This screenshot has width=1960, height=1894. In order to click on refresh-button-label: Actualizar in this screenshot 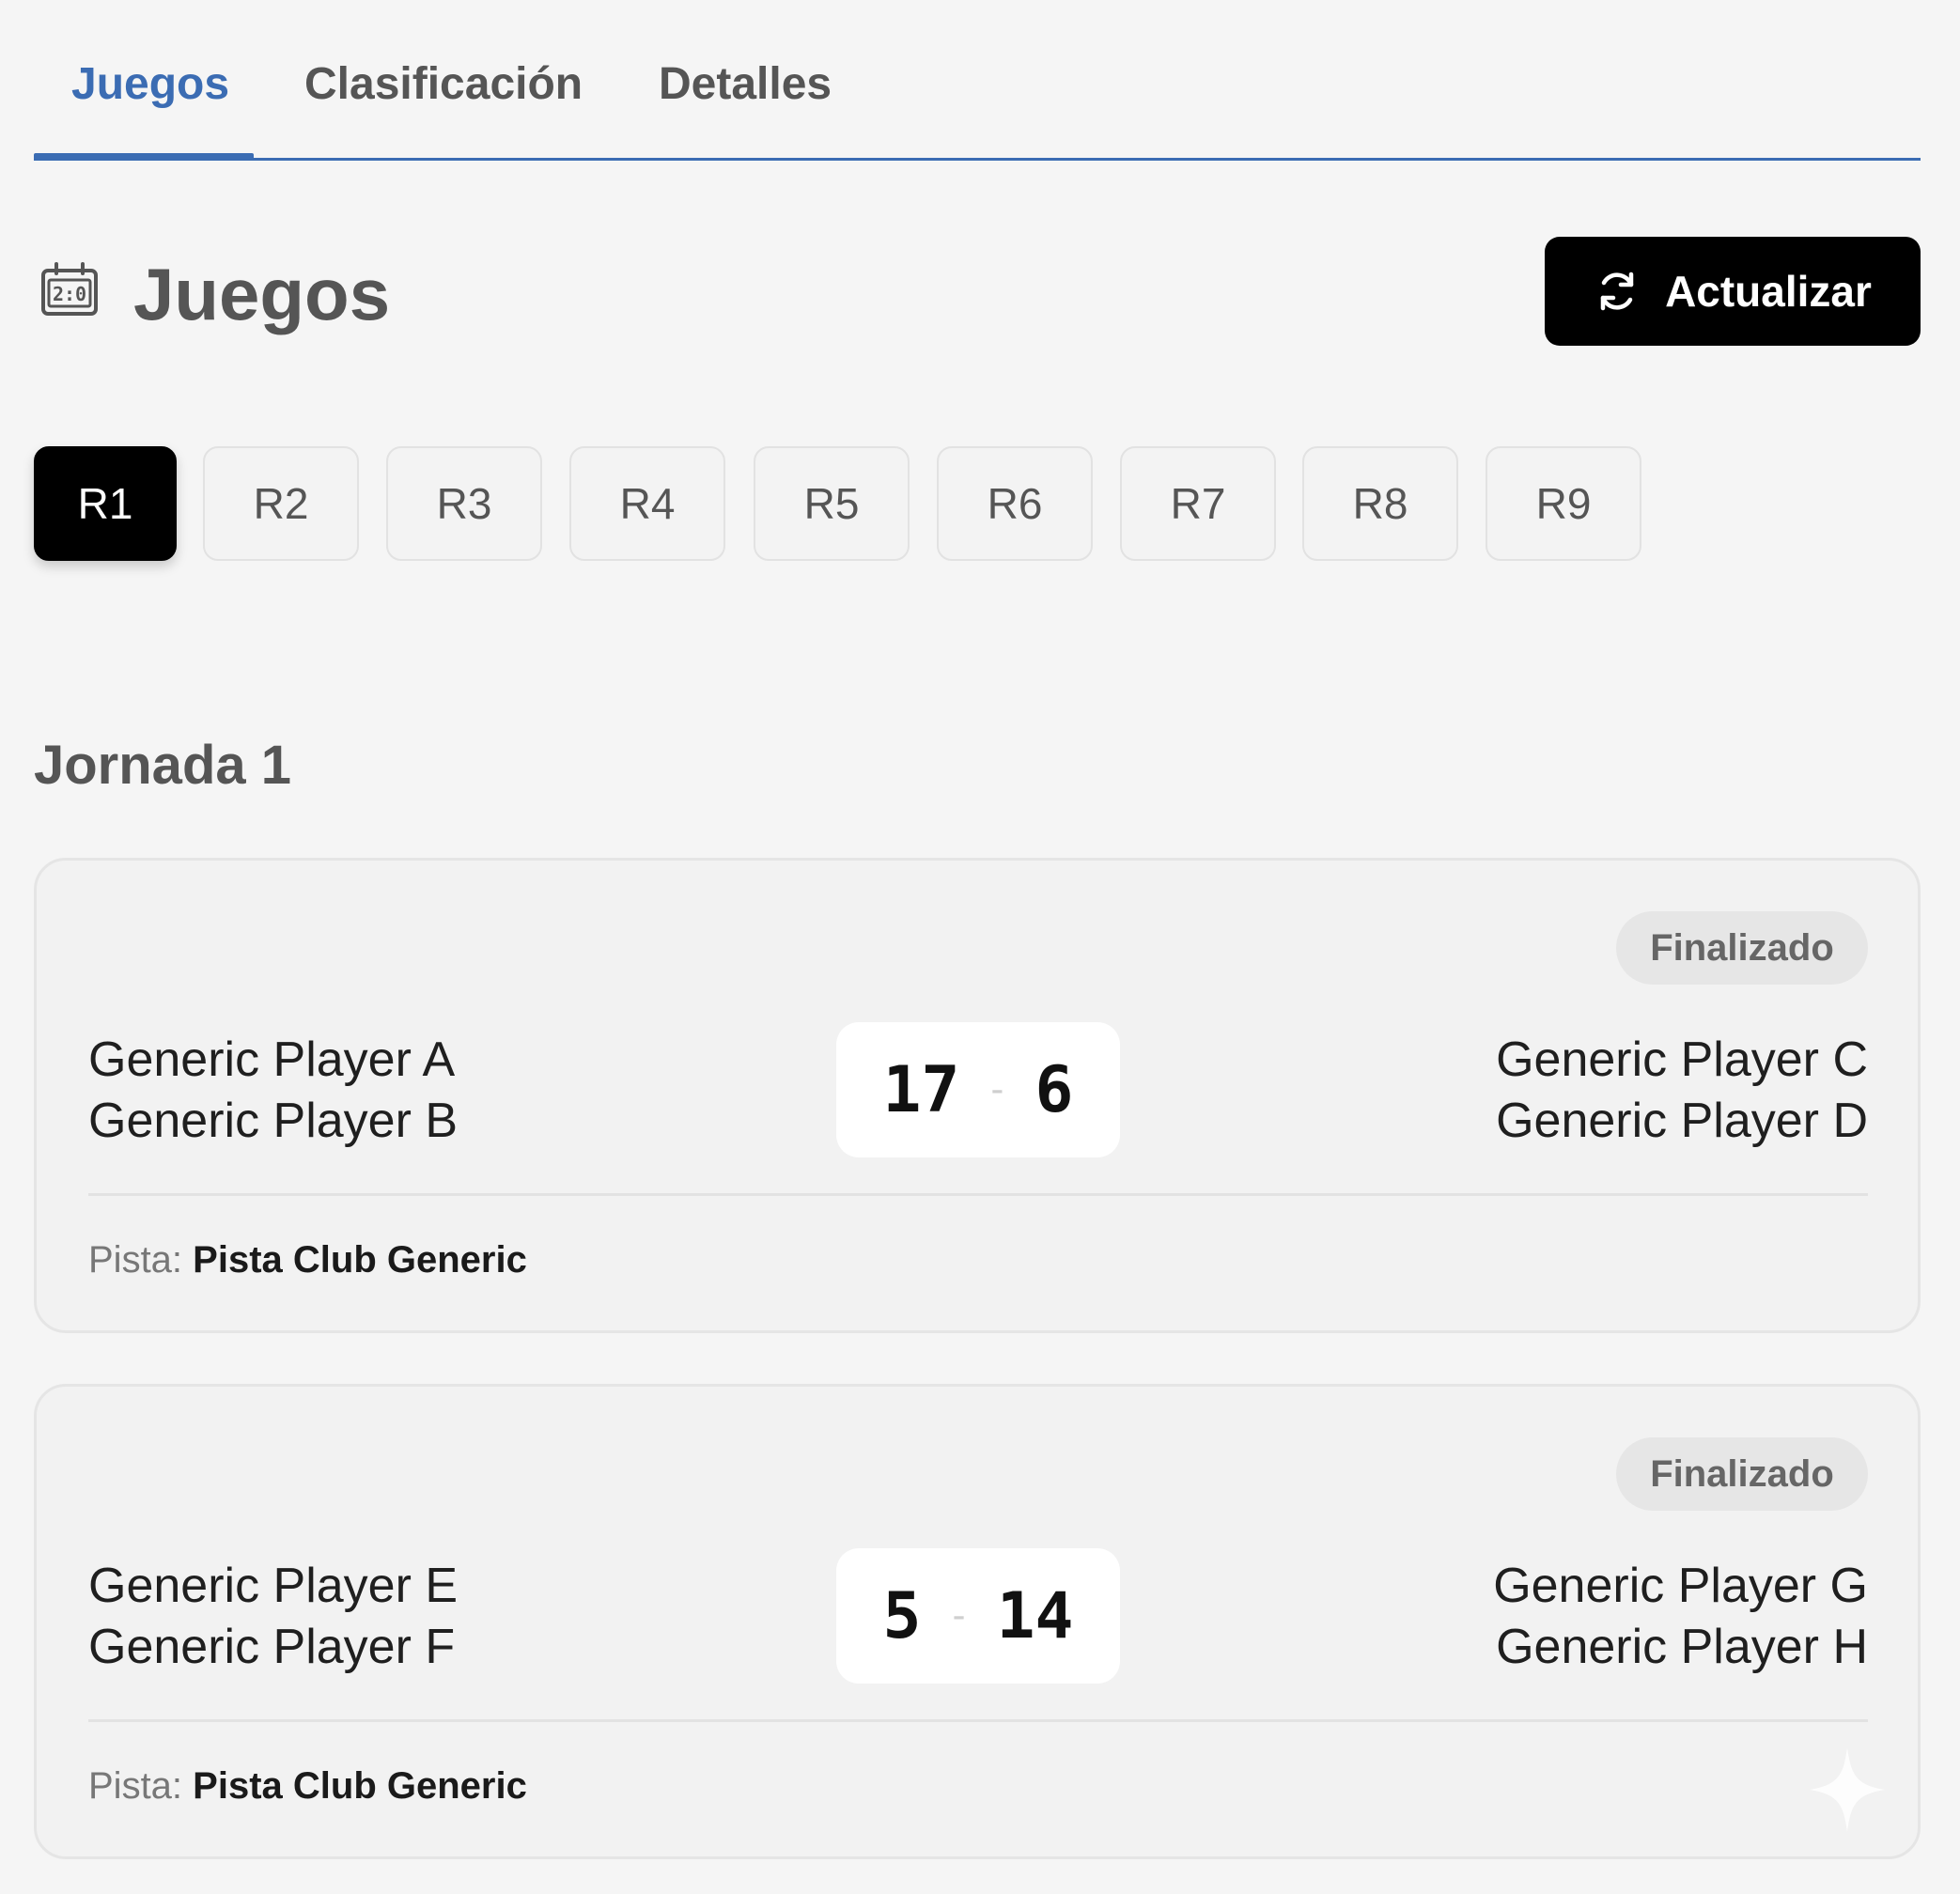, I will do `click(1768, 291)`.